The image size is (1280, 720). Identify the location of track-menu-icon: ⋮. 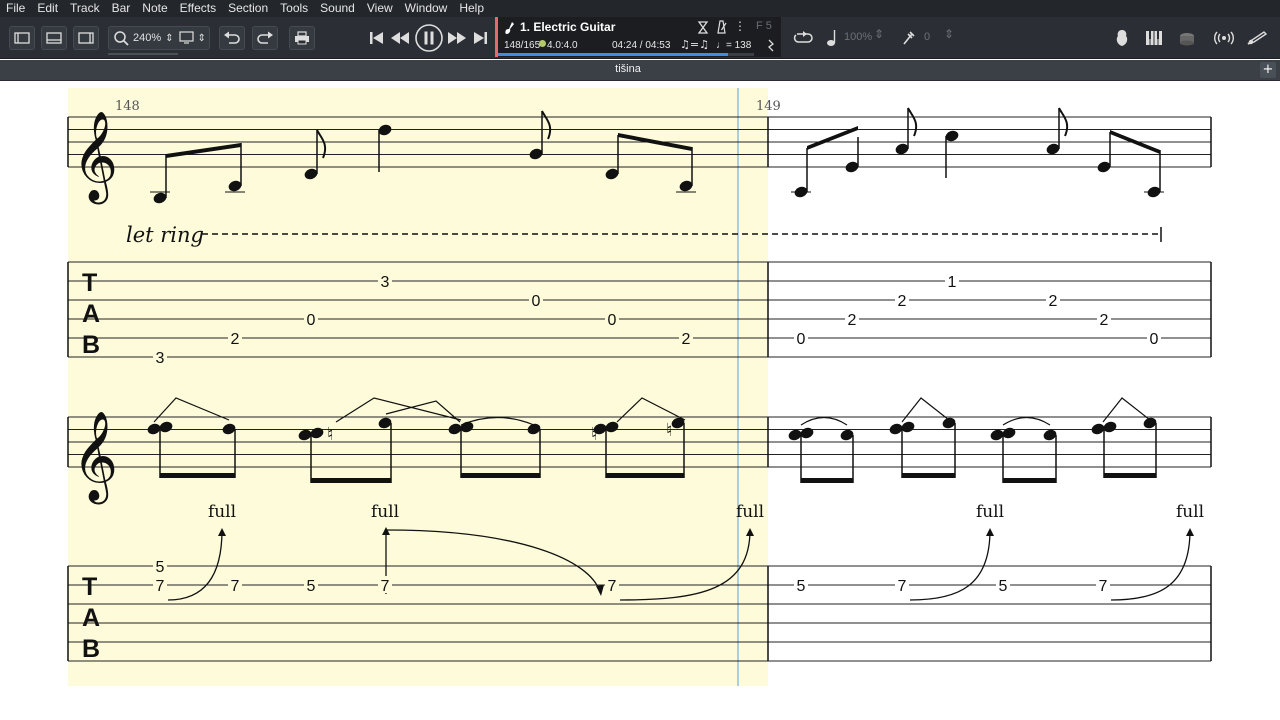
(740, 26).